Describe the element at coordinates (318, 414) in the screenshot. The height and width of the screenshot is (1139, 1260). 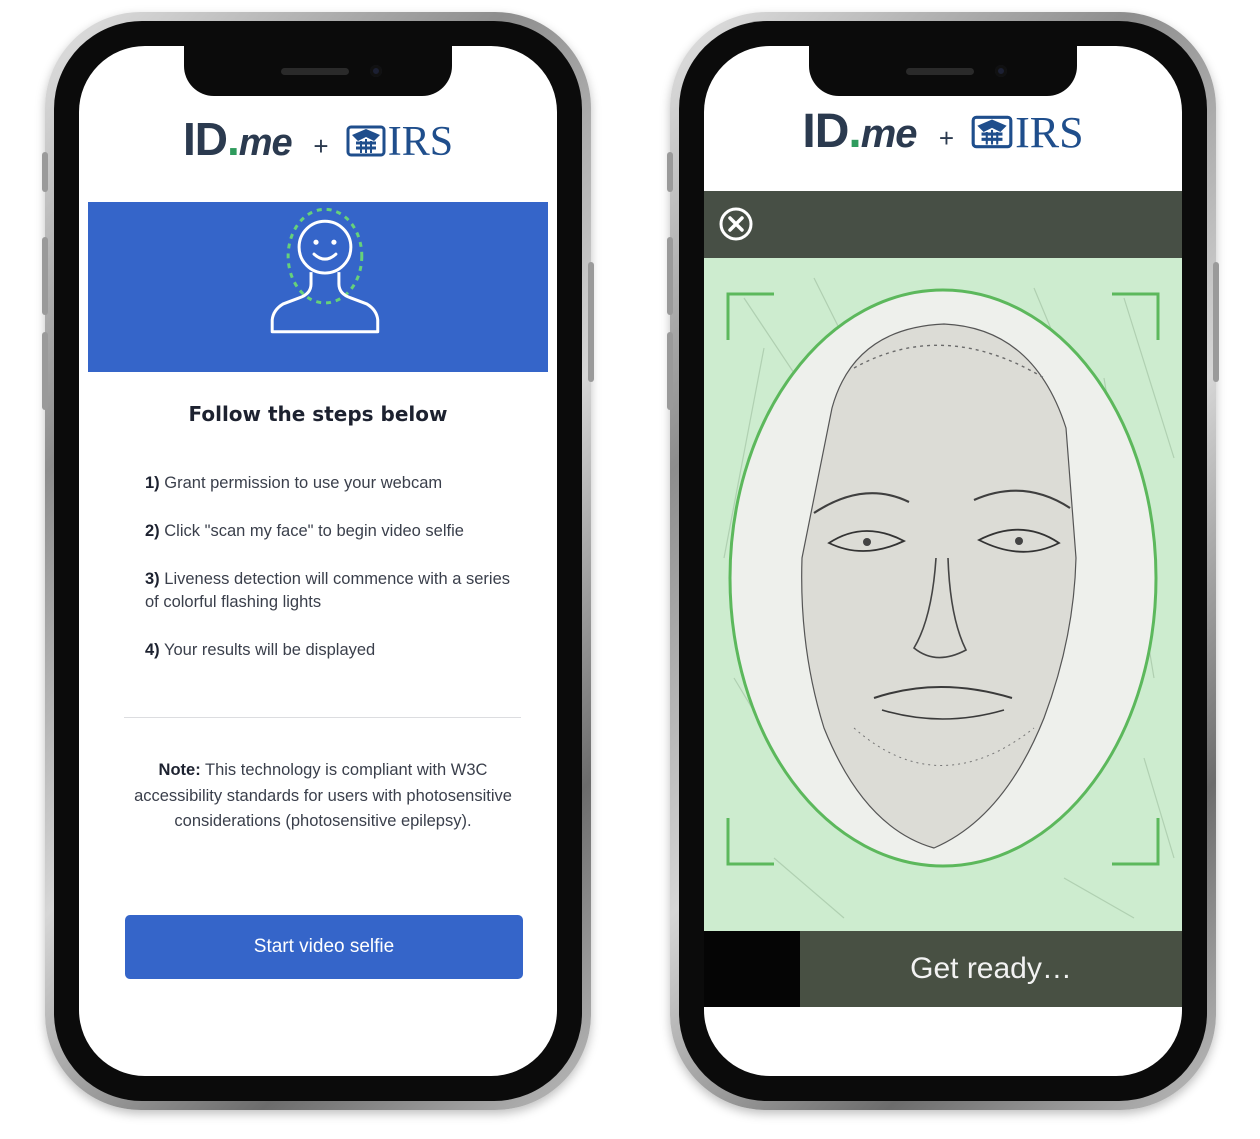
I see `steps-heading: Follow the steps below` at that location.